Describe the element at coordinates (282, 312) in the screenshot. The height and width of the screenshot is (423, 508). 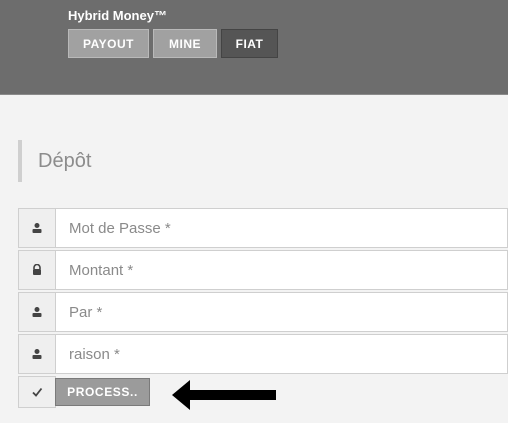
I see `by-field` at that location.